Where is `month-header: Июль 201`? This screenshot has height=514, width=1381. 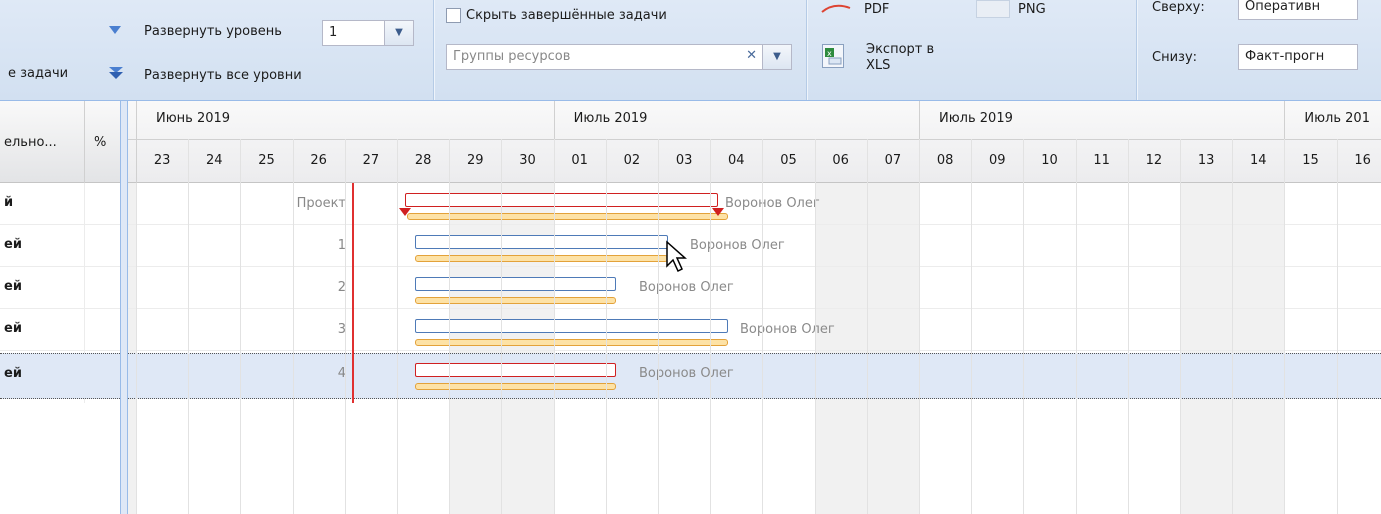
month-header: Июль 201 is located at coordinates (1337, 118).